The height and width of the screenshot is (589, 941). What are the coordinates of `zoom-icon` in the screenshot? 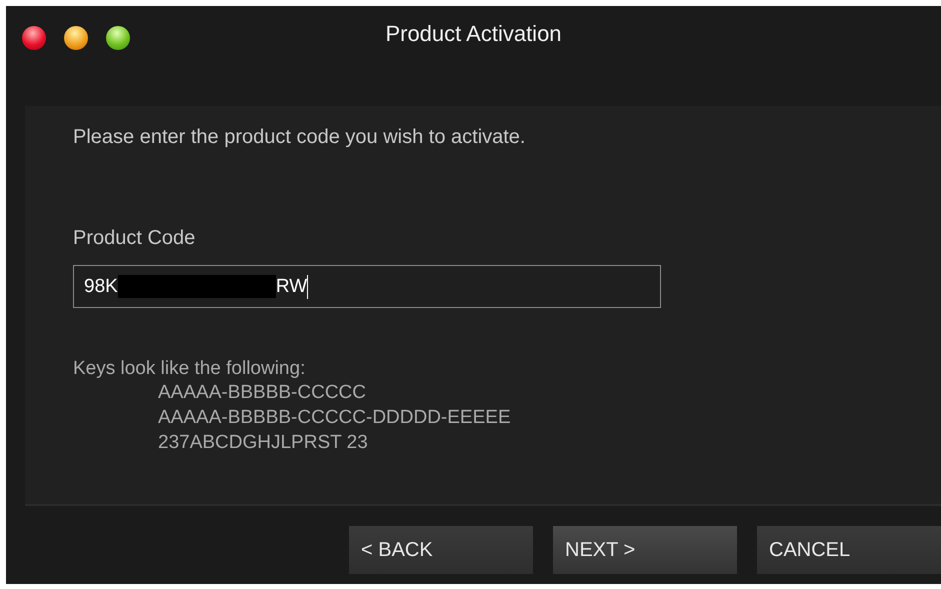 It's located at (118, 38).